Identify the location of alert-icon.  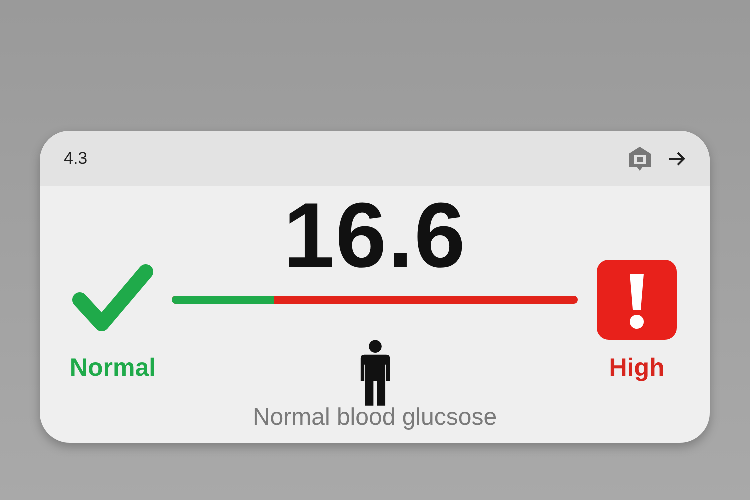
(637, 300).